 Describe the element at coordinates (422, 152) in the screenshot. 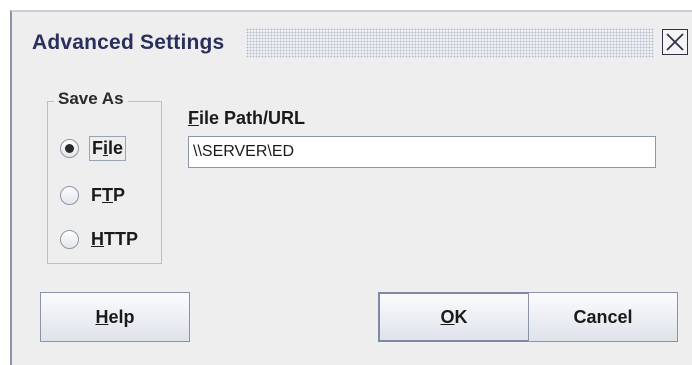

I see `file-path-input` at that location.